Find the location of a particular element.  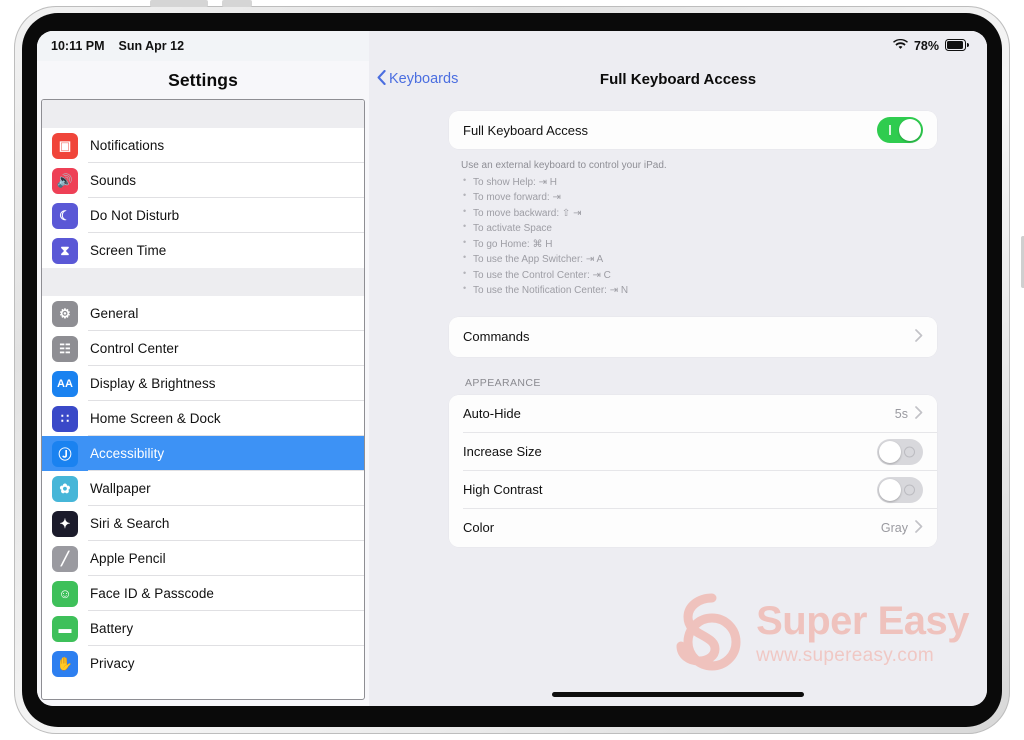

sounds-icon: 🔊 is located at coordinates (65, 180).